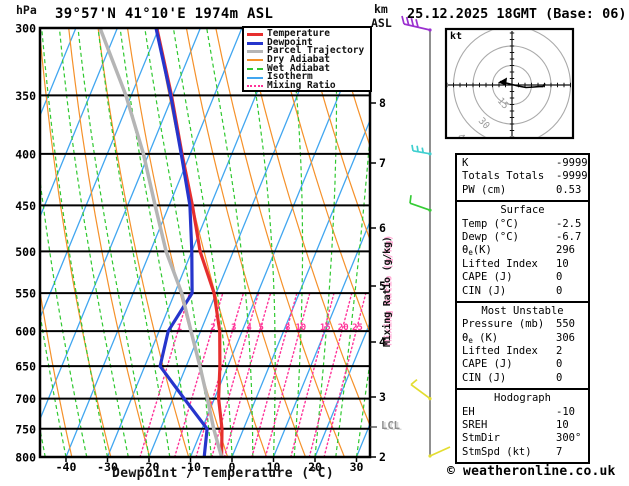  Describe the element at coordinates (164, 14) in the screenshot. I see `station-title: 39°57'N 41°10'E 1974m ASL` at that location.